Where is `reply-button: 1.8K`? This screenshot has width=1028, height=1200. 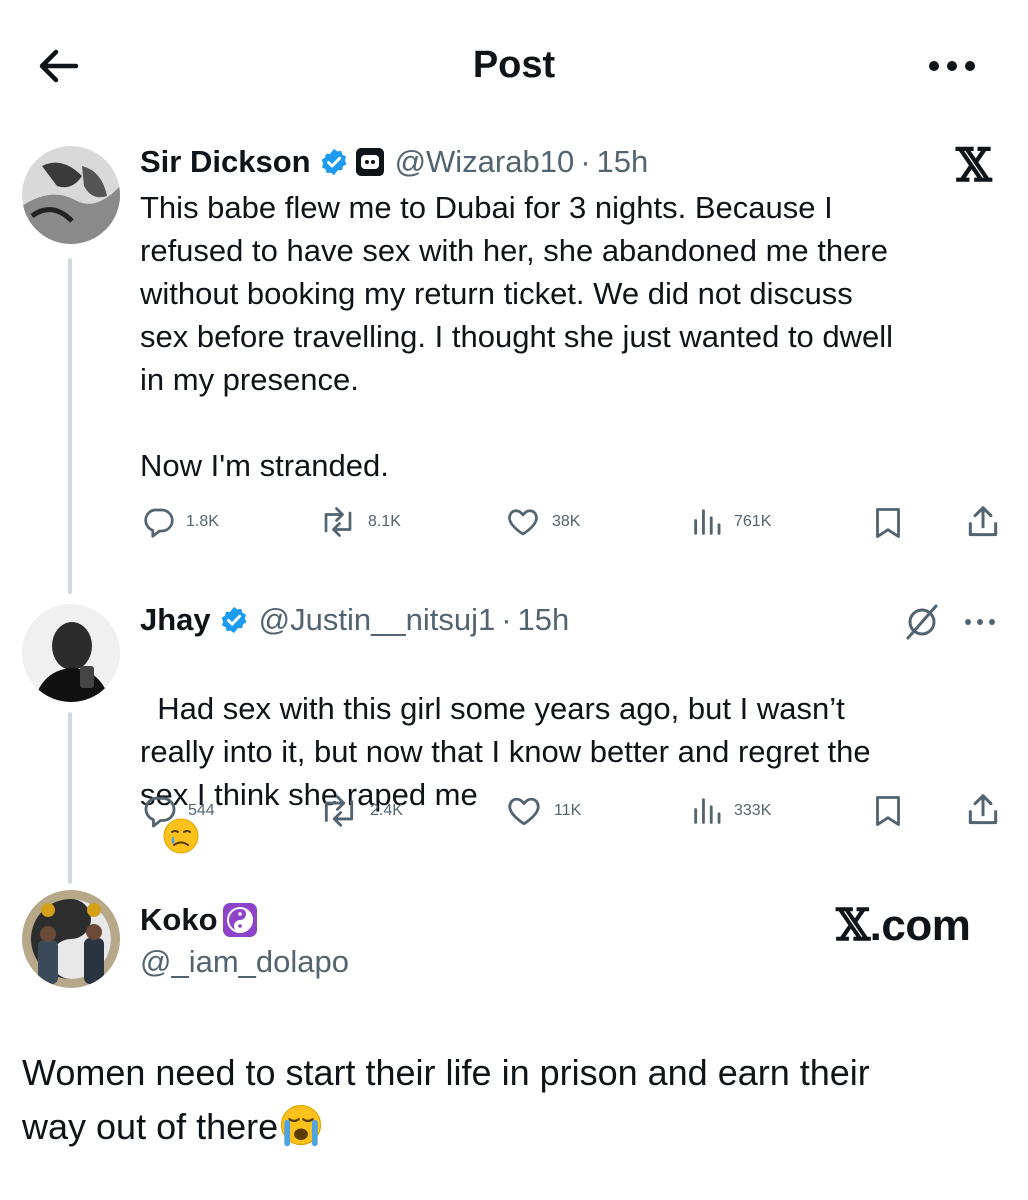 reply-button: 1.8K is located at coordinates (179, 522).